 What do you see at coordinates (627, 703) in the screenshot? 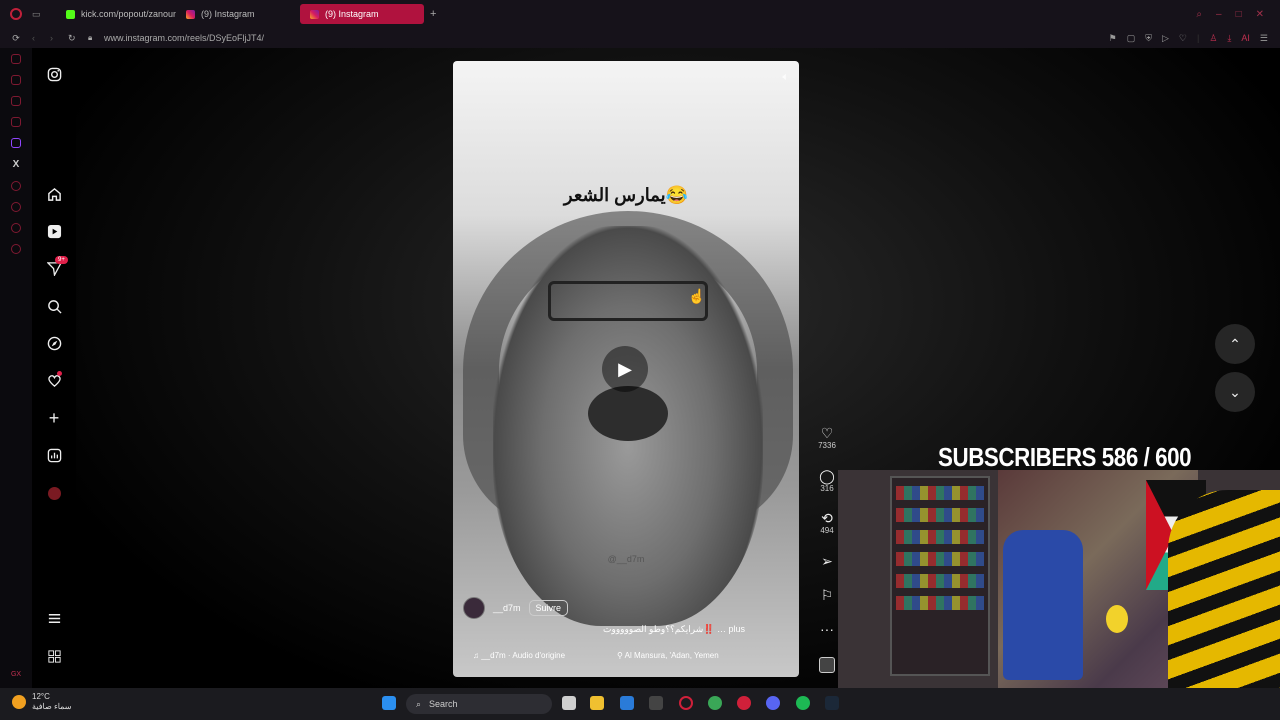
I see `copilot-icon` at bounding box center [627, 703].